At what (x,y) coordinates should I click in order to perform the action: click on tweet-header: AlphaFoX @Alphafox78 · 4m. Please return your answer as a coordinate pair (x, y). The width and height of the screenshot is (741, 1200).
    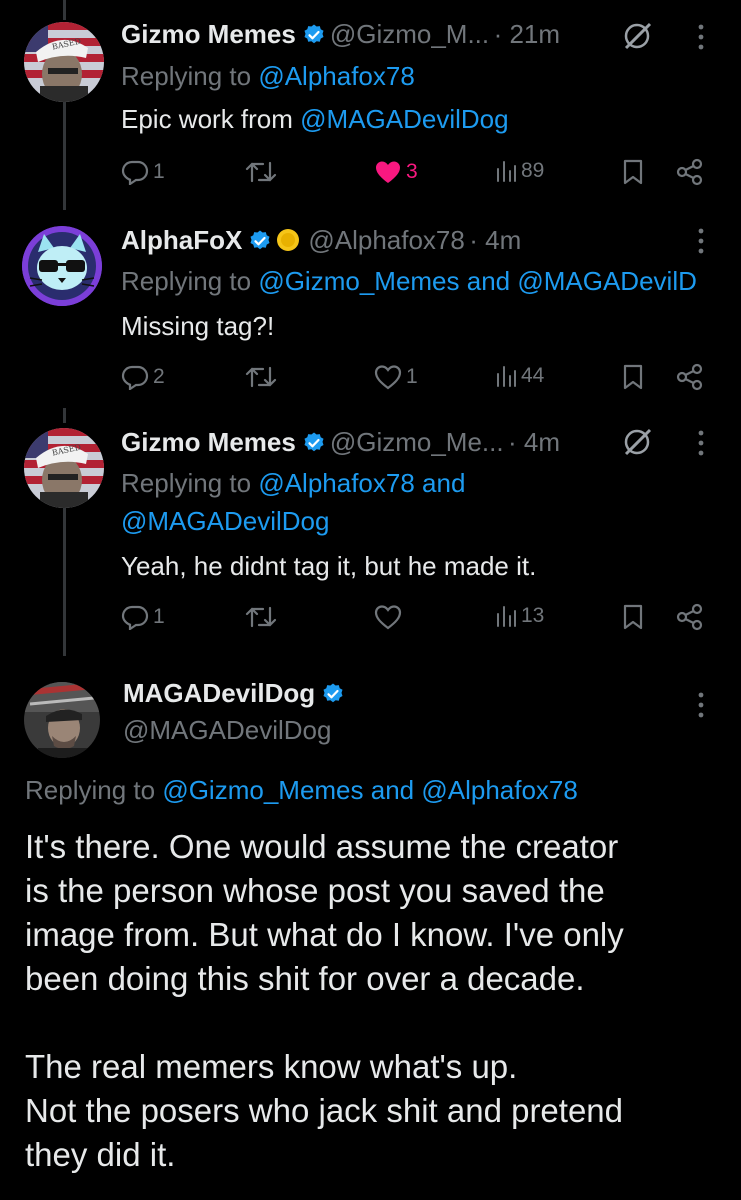
    Looking at the image, I should click on (321, 241).